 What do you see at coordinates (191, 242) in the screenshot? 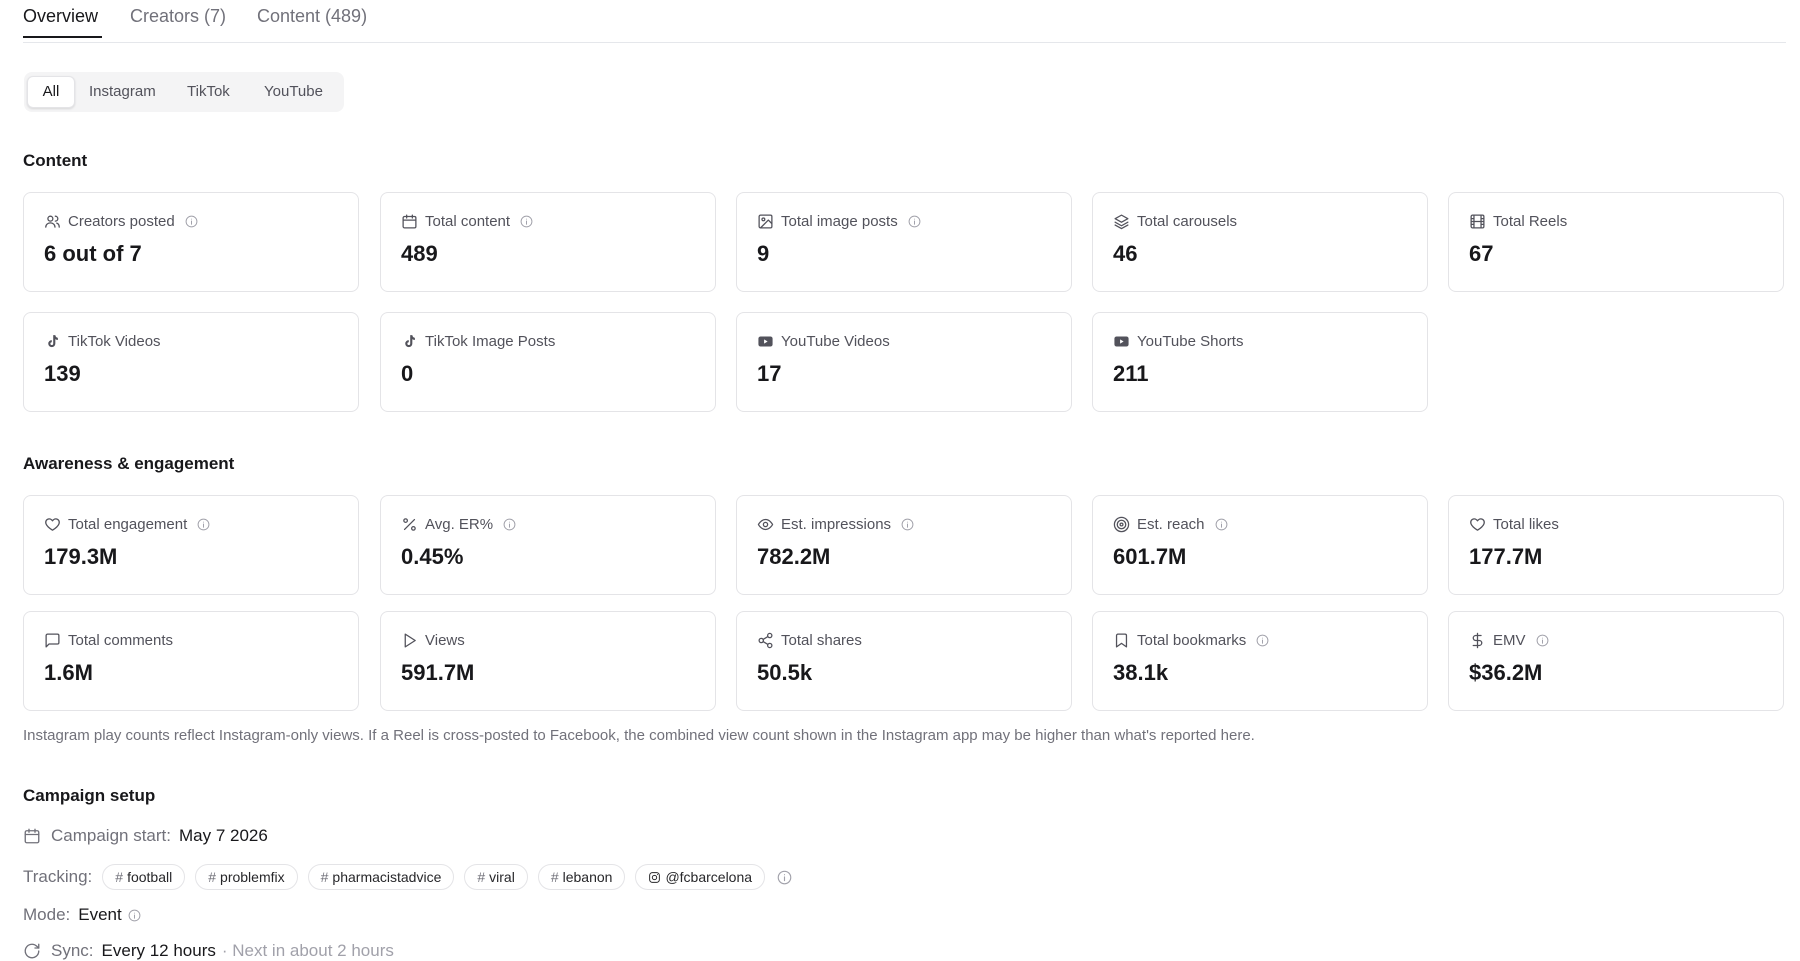
I see `card-creators-posted: Creators posted 6 out of 7` at bounding box center [191, 242].